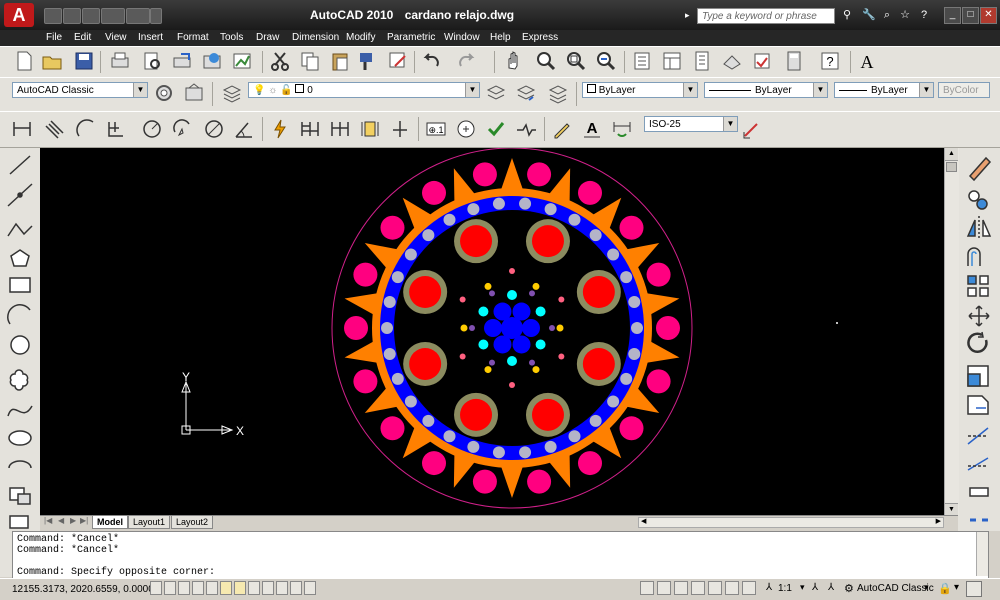 The width and height of the screenshot is (1000, 600). Describe the element at coordinates (466, 61) in the screenshot. I see `redo-icon` at that location.